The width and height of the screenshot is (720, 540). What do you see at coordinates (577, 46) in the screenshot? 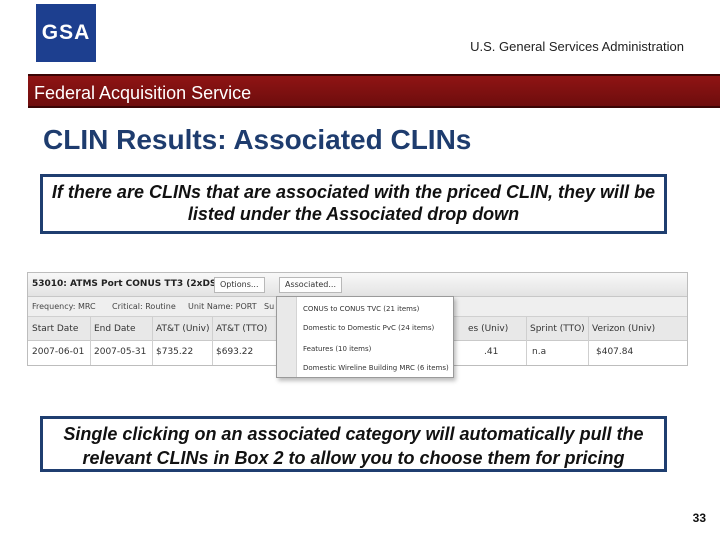
I see `agency-name: U.S. General Services Administration` at bounding box center [577, 46].